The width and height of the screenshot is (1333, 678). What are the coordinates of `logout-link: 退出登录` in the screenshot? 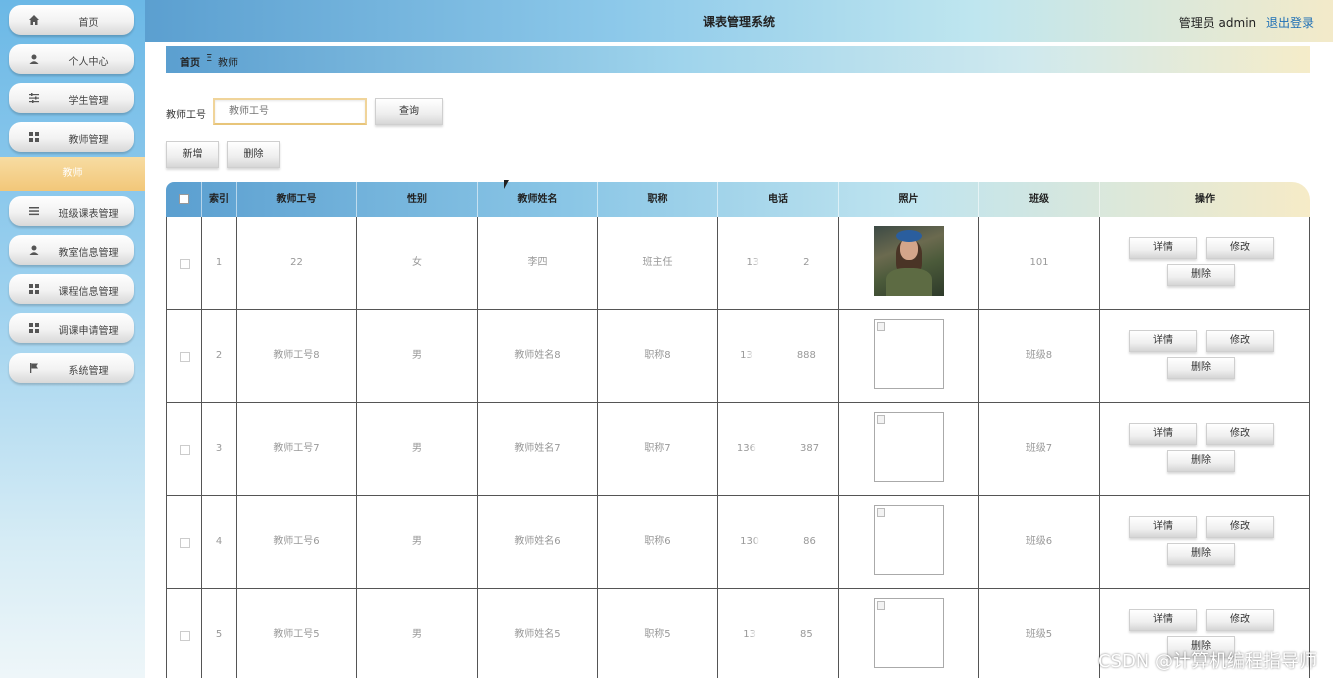 It's located at (1290, 23).